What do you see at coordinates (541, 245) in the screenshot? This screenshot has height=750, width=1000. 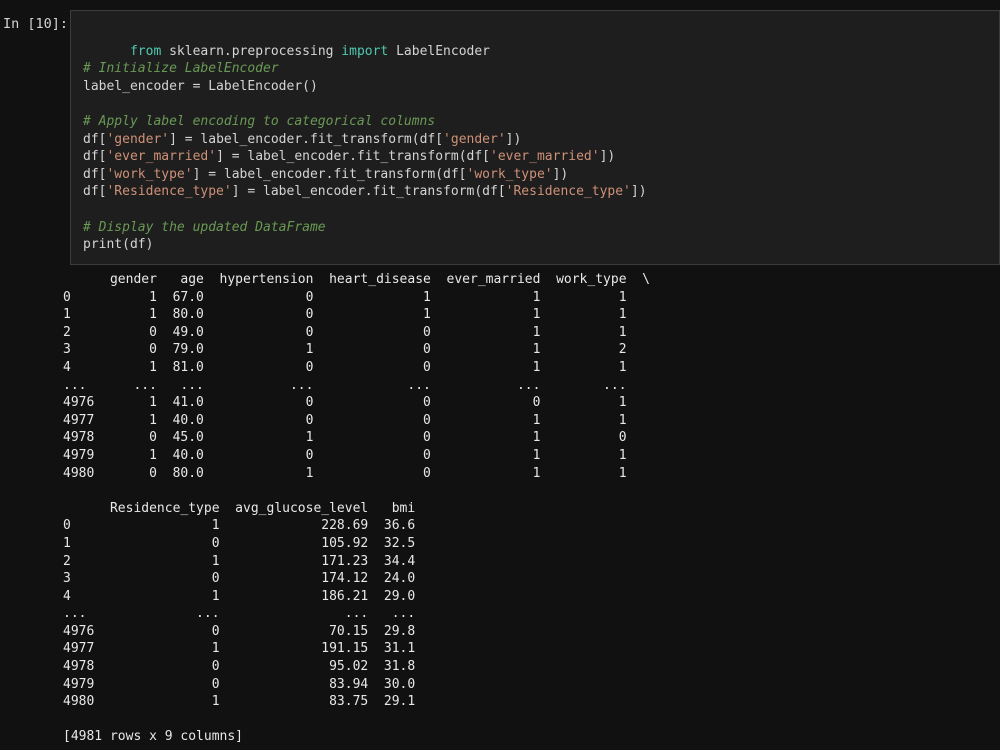 I see `code-line: print(df)` at bounding box center [541, 245].